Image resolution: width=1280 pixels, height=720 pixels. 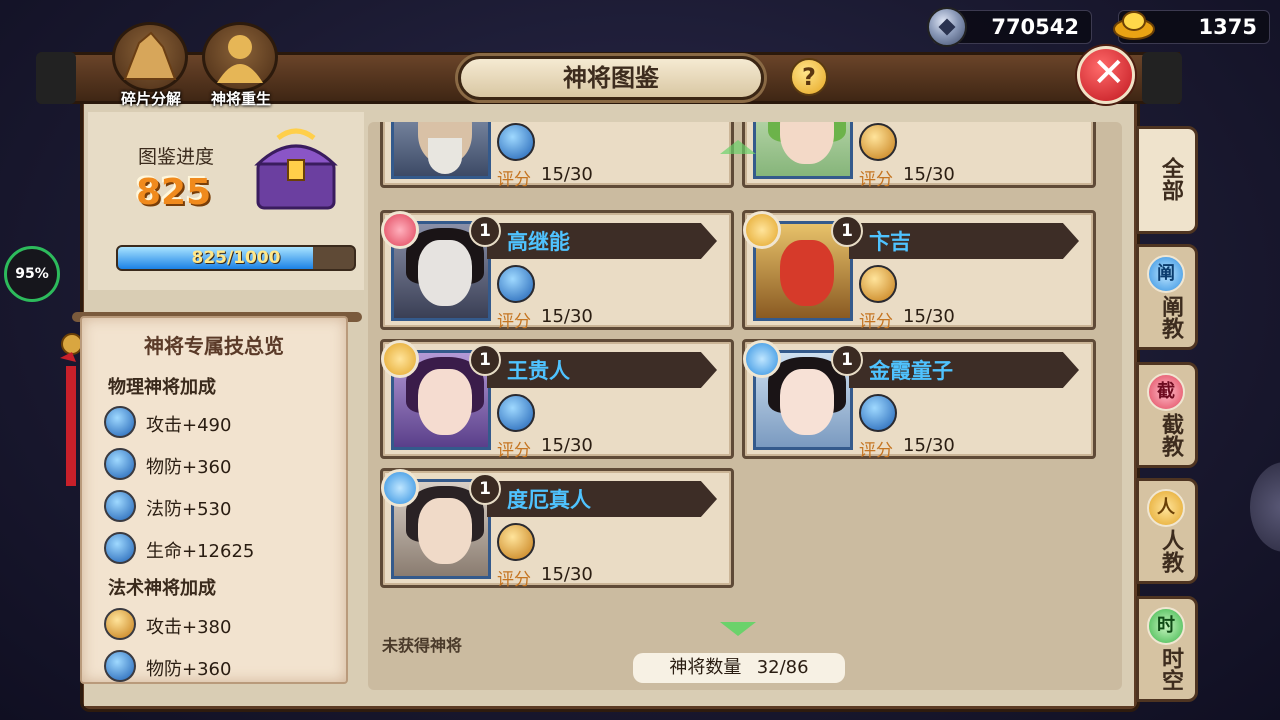 I want to click on buff-text: 法防+530, so click(x=189, y=509).